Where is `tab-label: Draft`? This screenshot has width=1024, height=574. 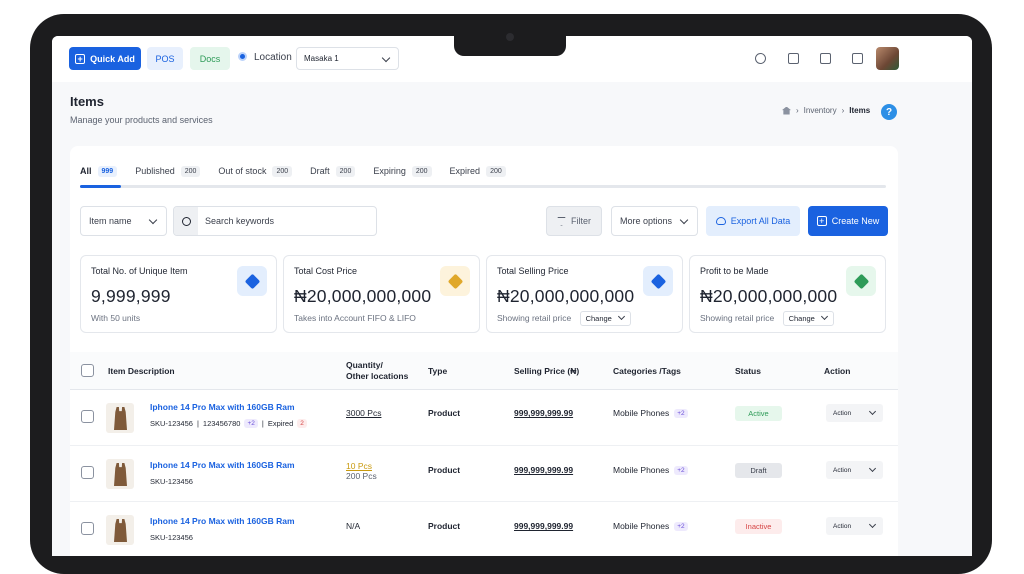 tab-label: Draft is located at coordinates (320, 171).